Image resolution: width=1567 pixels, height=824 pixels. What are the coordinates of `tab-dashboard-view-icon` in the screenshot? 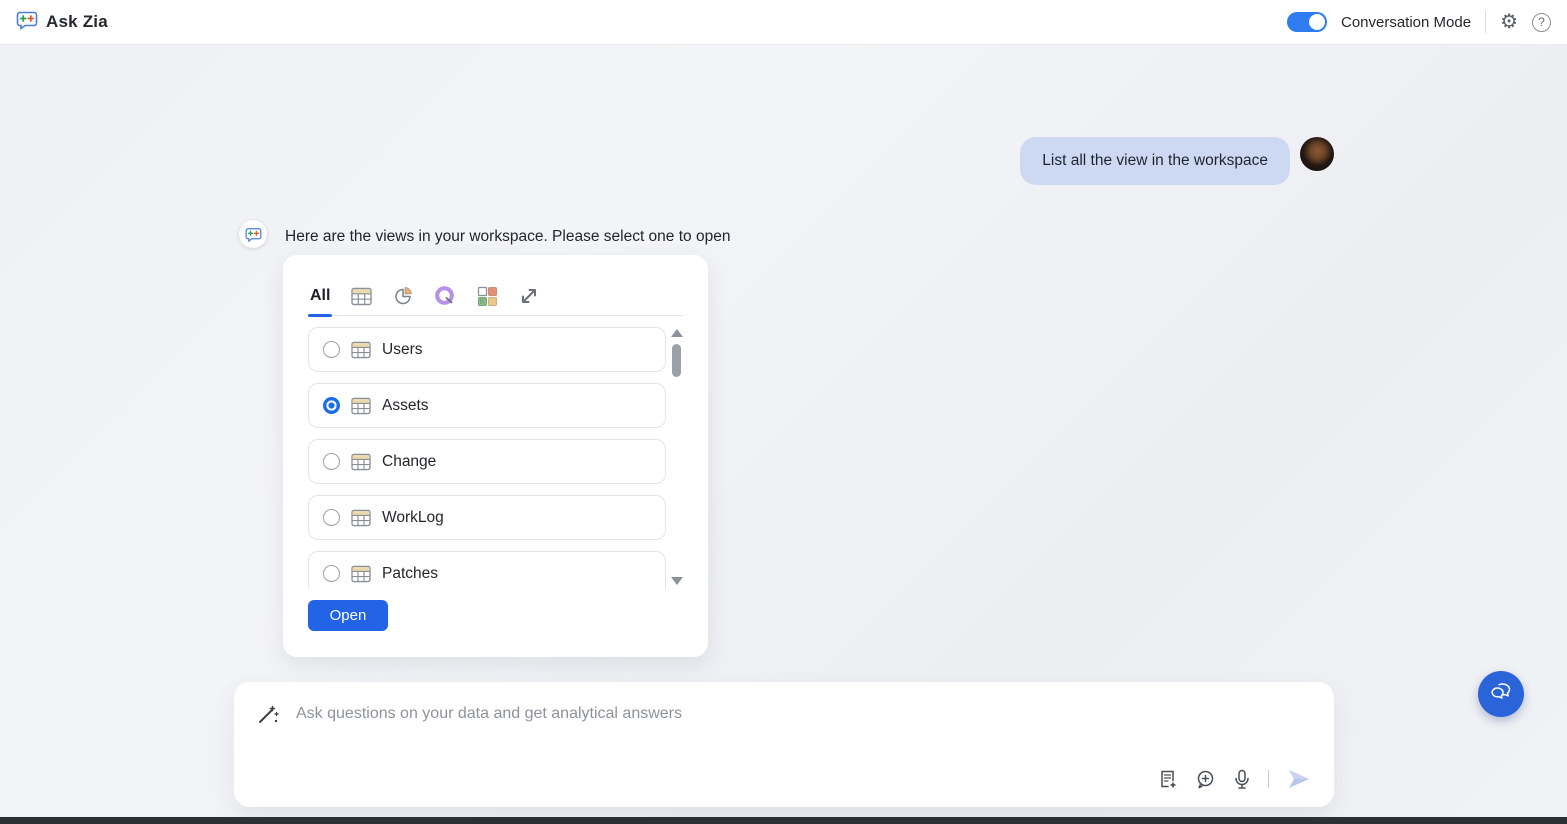 It's located at (487, 296).